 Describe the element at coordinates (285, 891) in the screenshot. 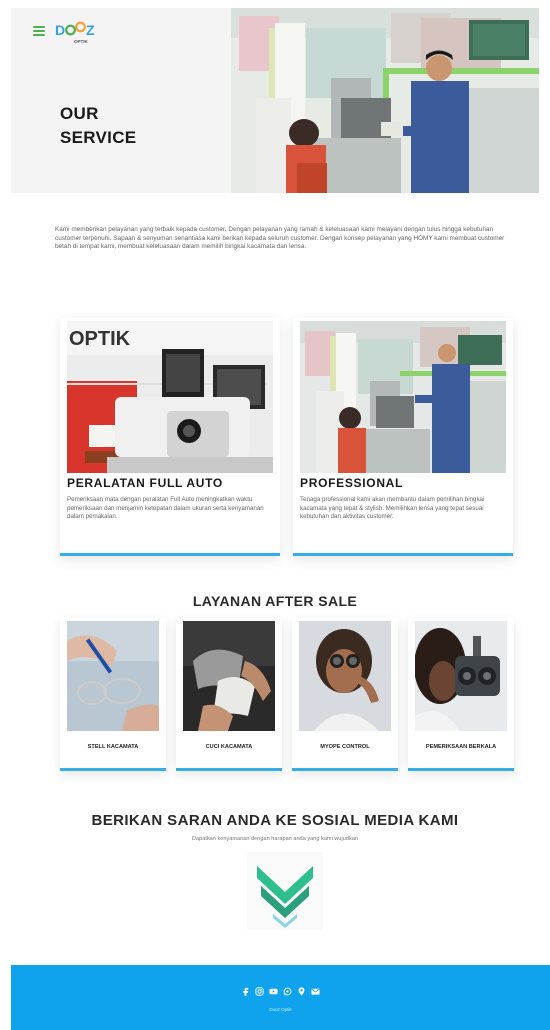

I see `chevron-down-icon` at that location.